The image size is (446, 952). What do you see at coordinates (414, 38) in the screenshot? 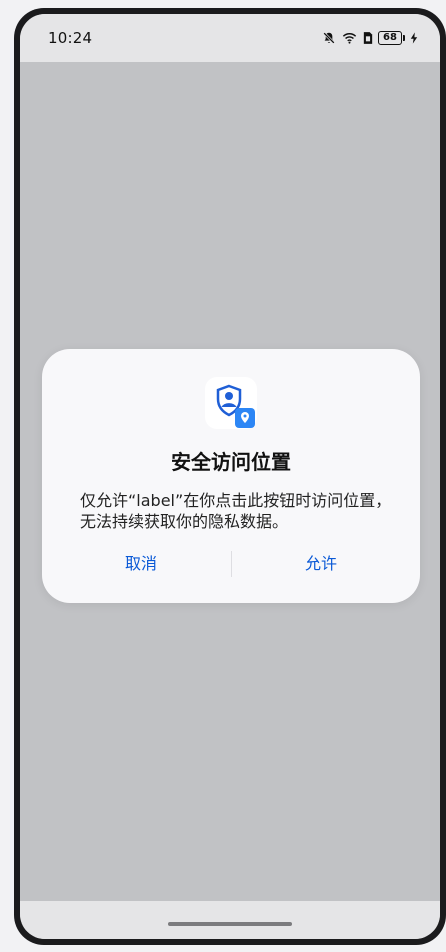
I see `charging-icon` at bounding box center [414, 38].